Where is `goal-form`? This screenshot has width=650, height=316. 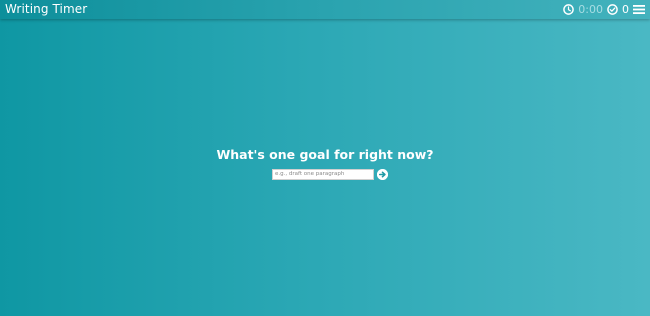
goal-form is located at coordinates (330, 174).